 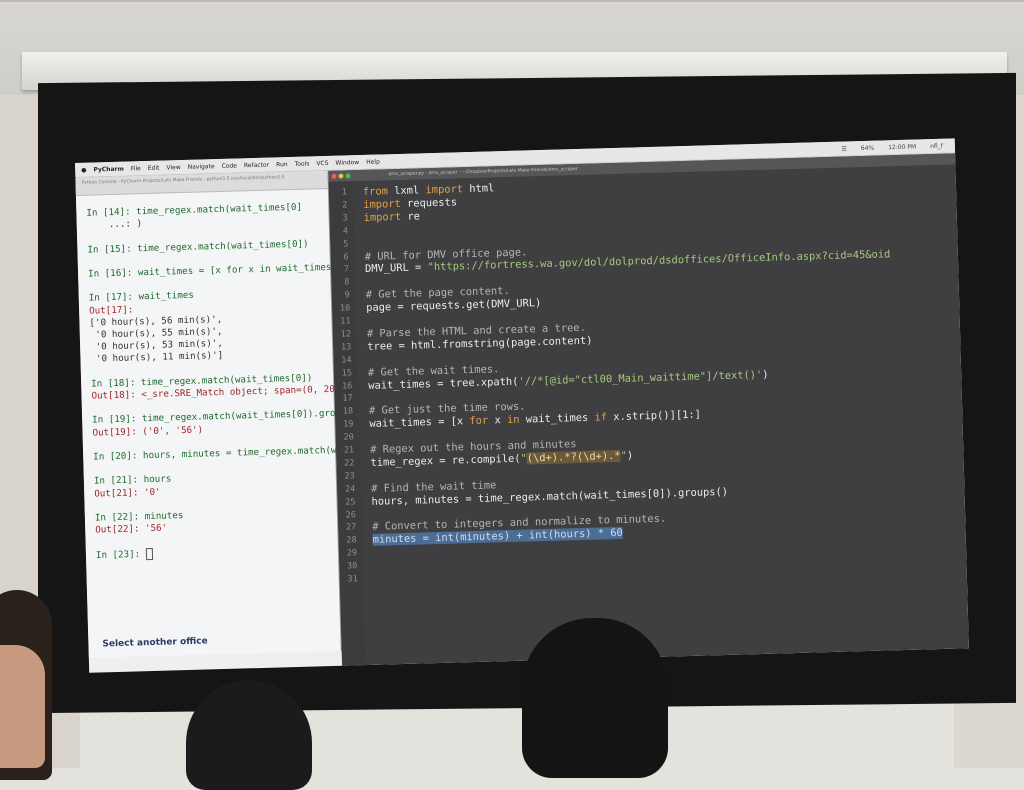 What do you see at coordinates (349, 450) in the screenshot?
I see `line-number: 21` at bounding box center [349, 450].